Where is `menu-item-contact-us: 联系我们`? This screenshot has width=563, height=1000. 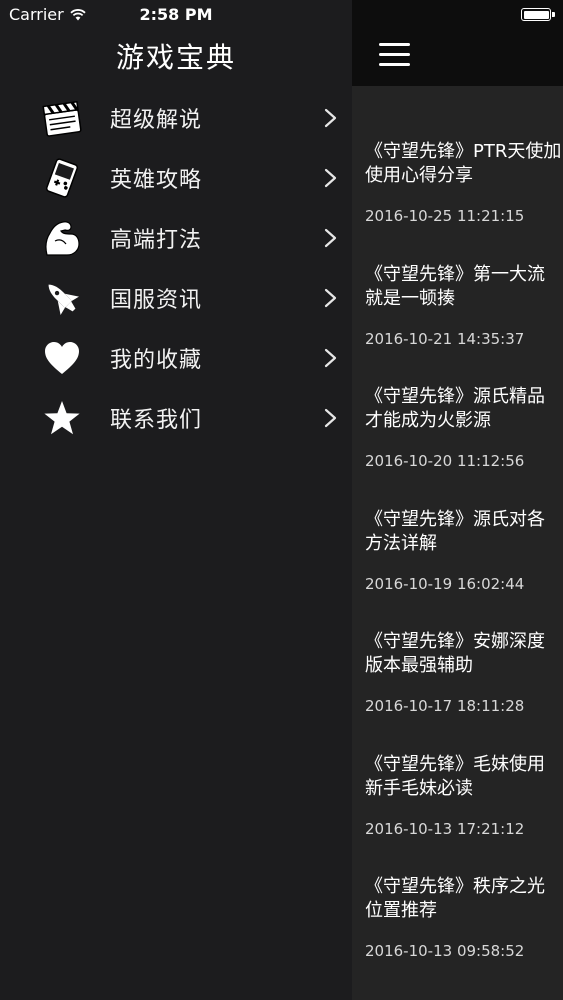 menu-item-contact-us: 联系我们 is located at coordinates (176, 418).